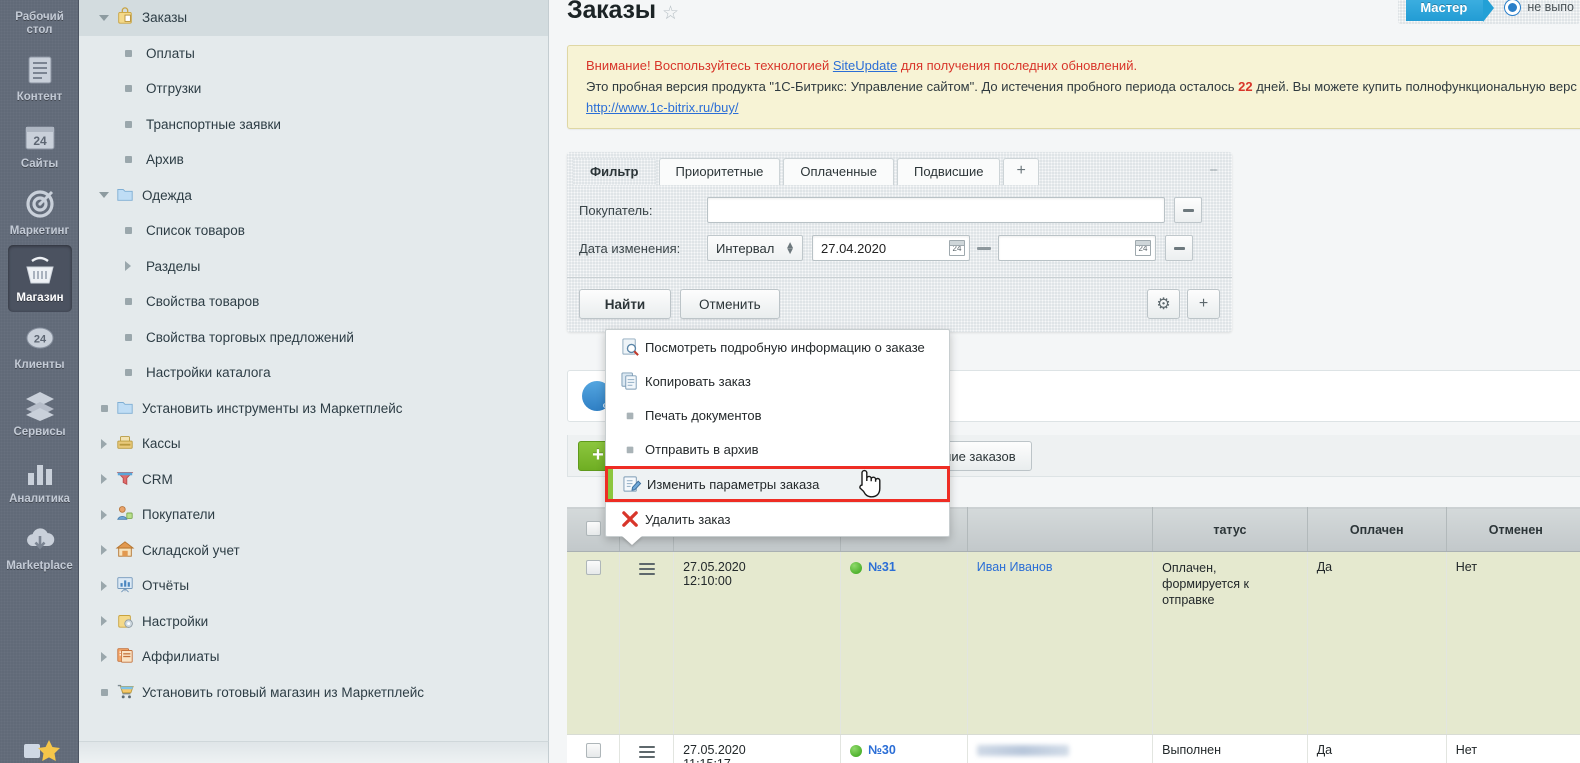  Describe the element at coordinates (313, 338) in the screenshot. I see `tree-item-9: Свойства торговых предложений` at that location.